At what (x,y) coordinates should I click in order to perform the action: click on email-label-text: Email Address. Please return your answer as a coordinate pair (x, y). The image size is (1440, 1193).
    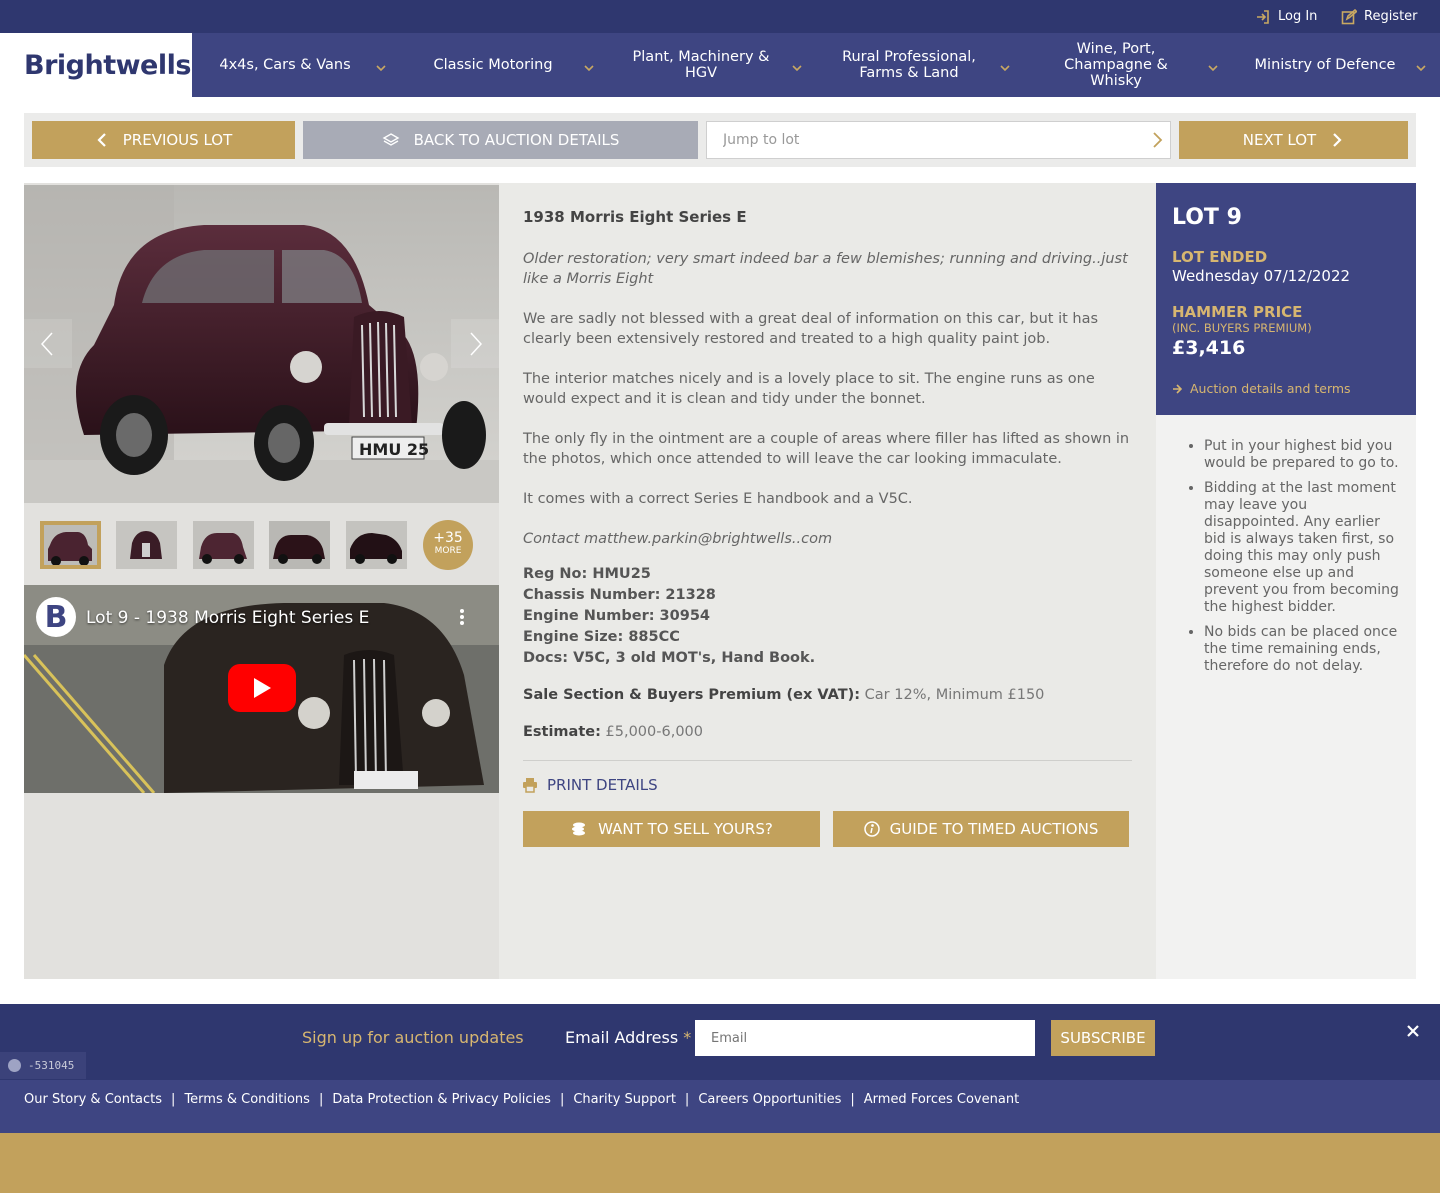
    Looking at the image, I should click on (622, 1037).